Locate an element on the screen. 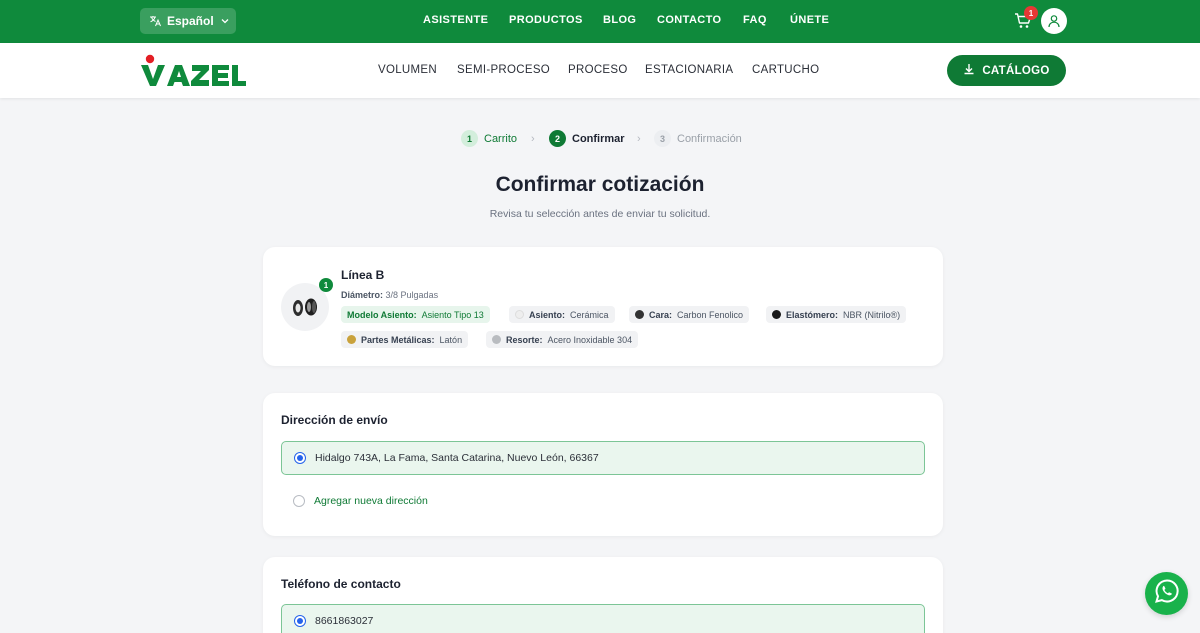 This screenshot has height=633, width=1200. step-carrito: 1 Carrito is located at coordinates (489, 138).